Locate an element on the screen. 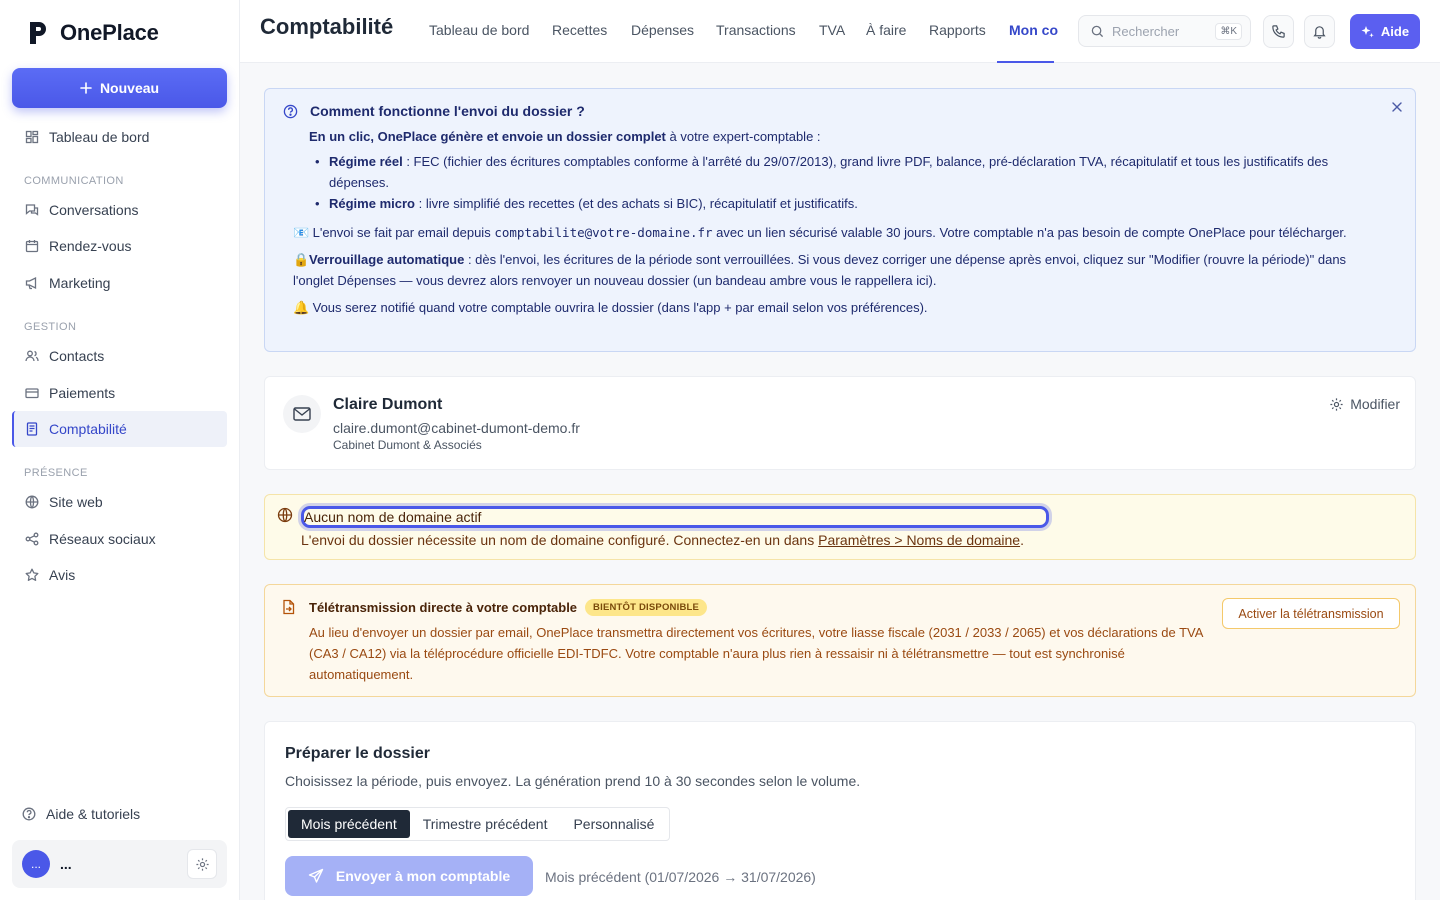 Image resolution: width=1440 pixels, height=900 pixels. domain-warning-title: Aucun nom de domaine actif is located at coordinates (675, 517).